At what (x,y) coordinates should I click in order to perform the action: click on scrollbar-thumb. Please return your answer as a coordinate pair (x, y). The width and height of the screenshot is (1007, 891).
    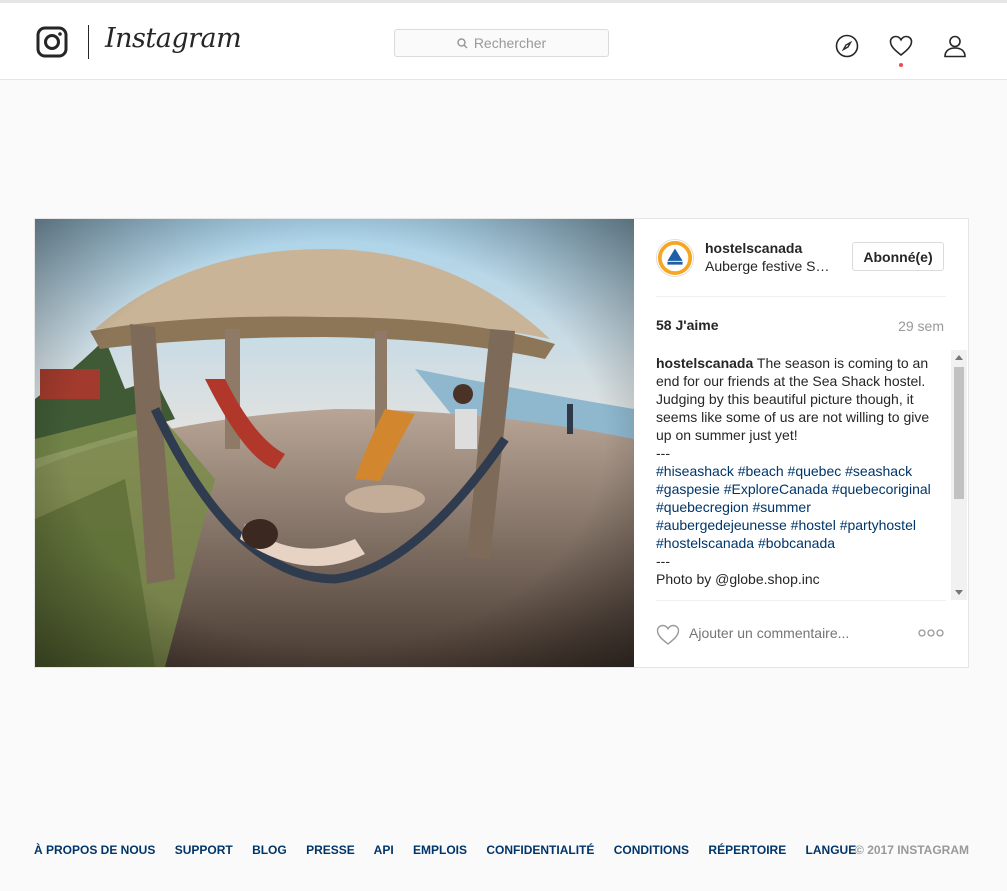
    Looking at the image, I should click on (959, 433).